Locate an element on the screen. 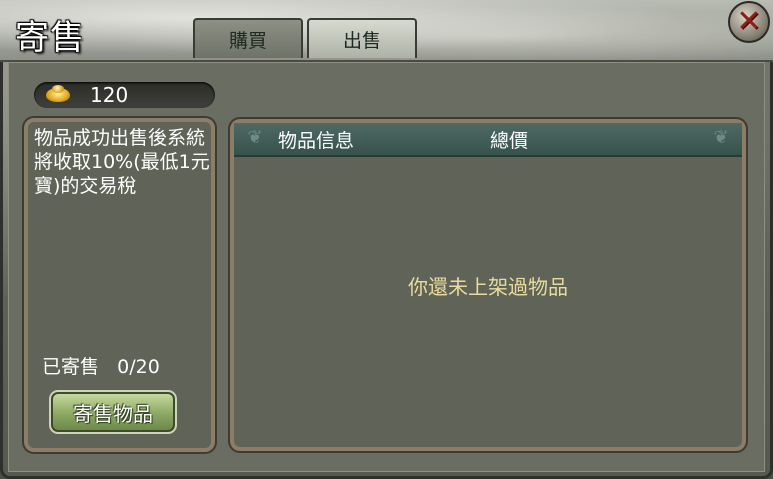 The width and height of the screenshot is (773, 479). consign-count: 已寄售 0/20 is located at coordinates (101, 365).